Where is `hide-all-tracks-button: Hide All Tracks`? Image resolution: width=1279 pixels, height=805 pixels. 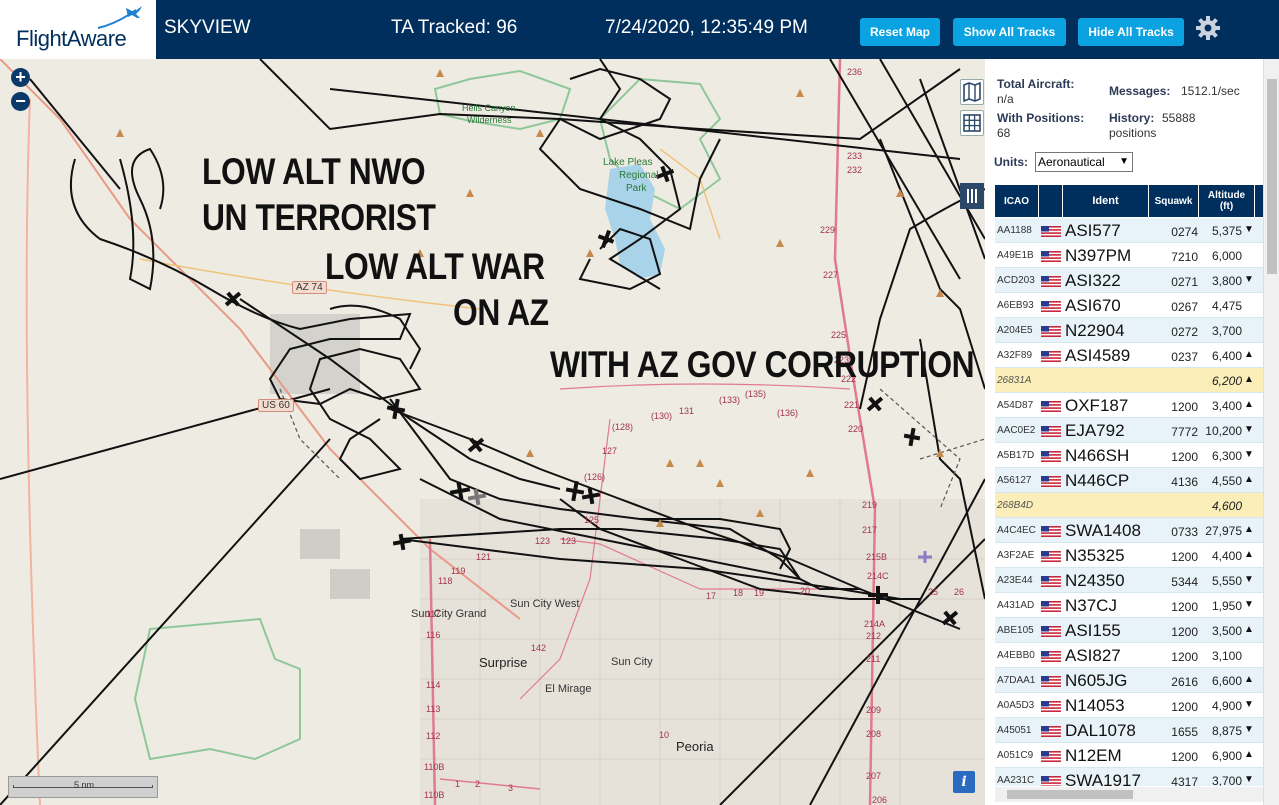
hide-all-tracks-button: Hide All Tracks is located at coordinates (1131, 32).